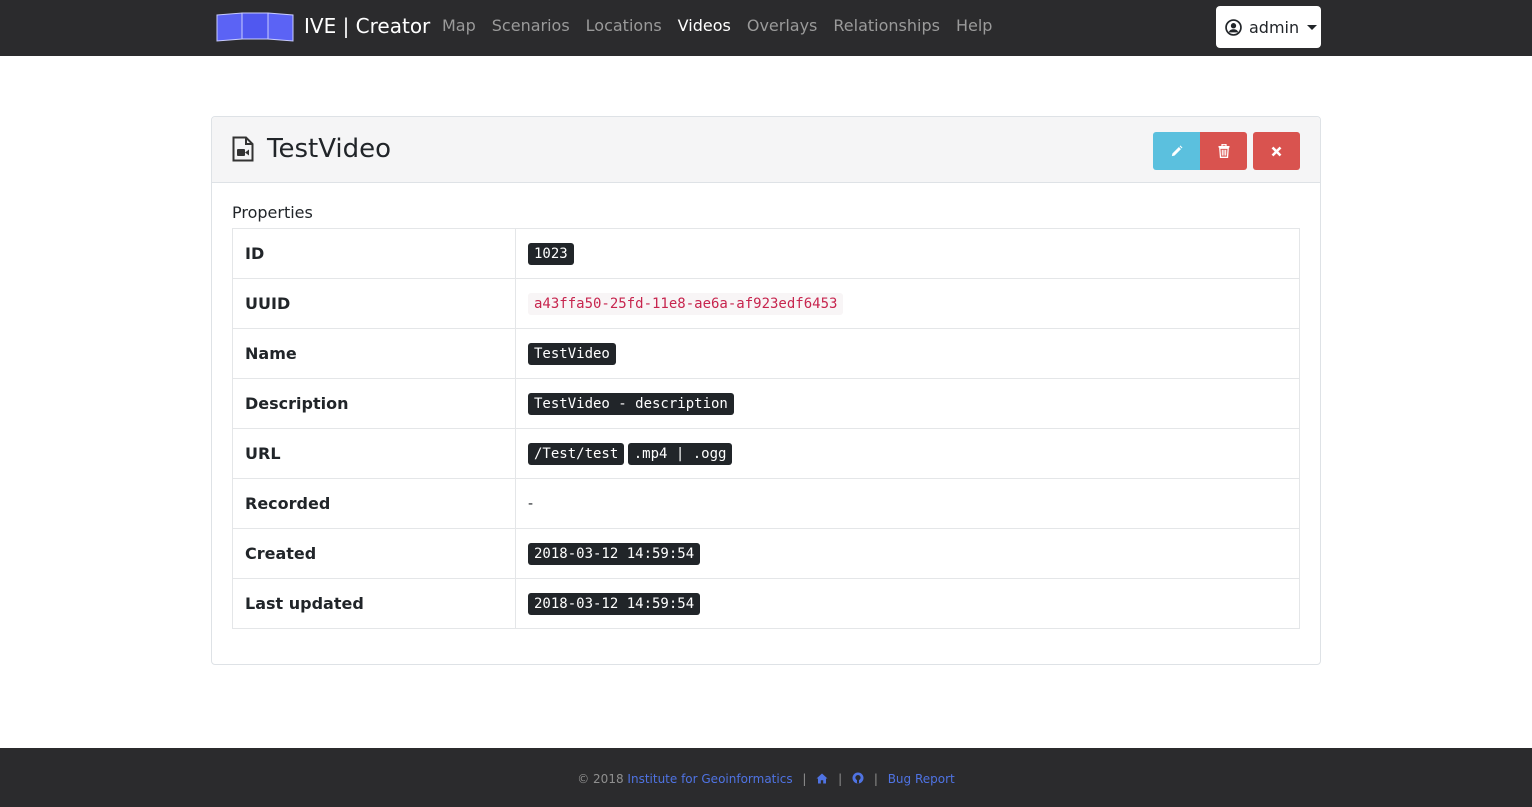 This screenshot has width=1532, height=807. I want to click on table-row-created: Created 2018-03-12 14:59:54, so click(766, 553).